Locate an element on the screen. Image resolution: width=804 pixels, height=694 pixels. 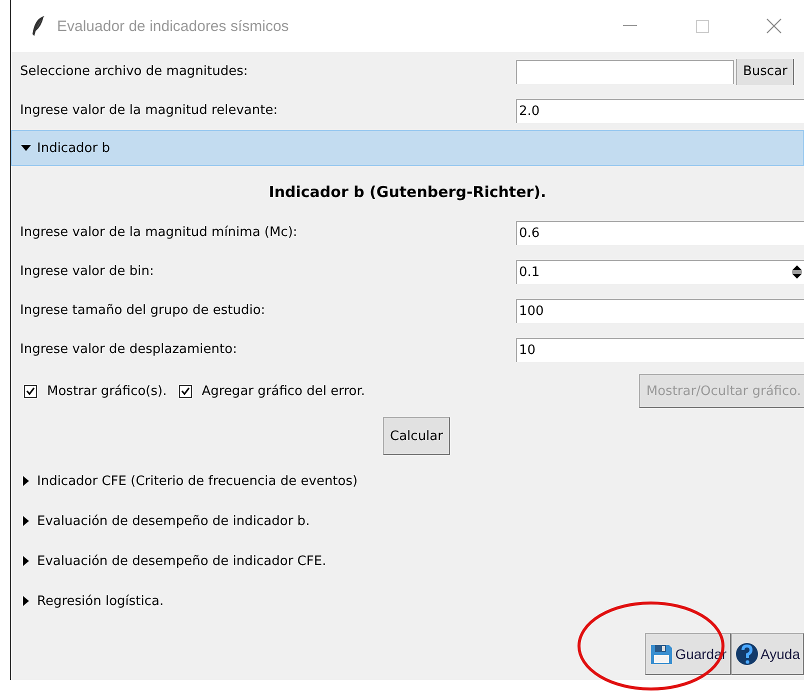
field-label: Ingrese valor de desplazamiento: is located at coordinates (129, 349).